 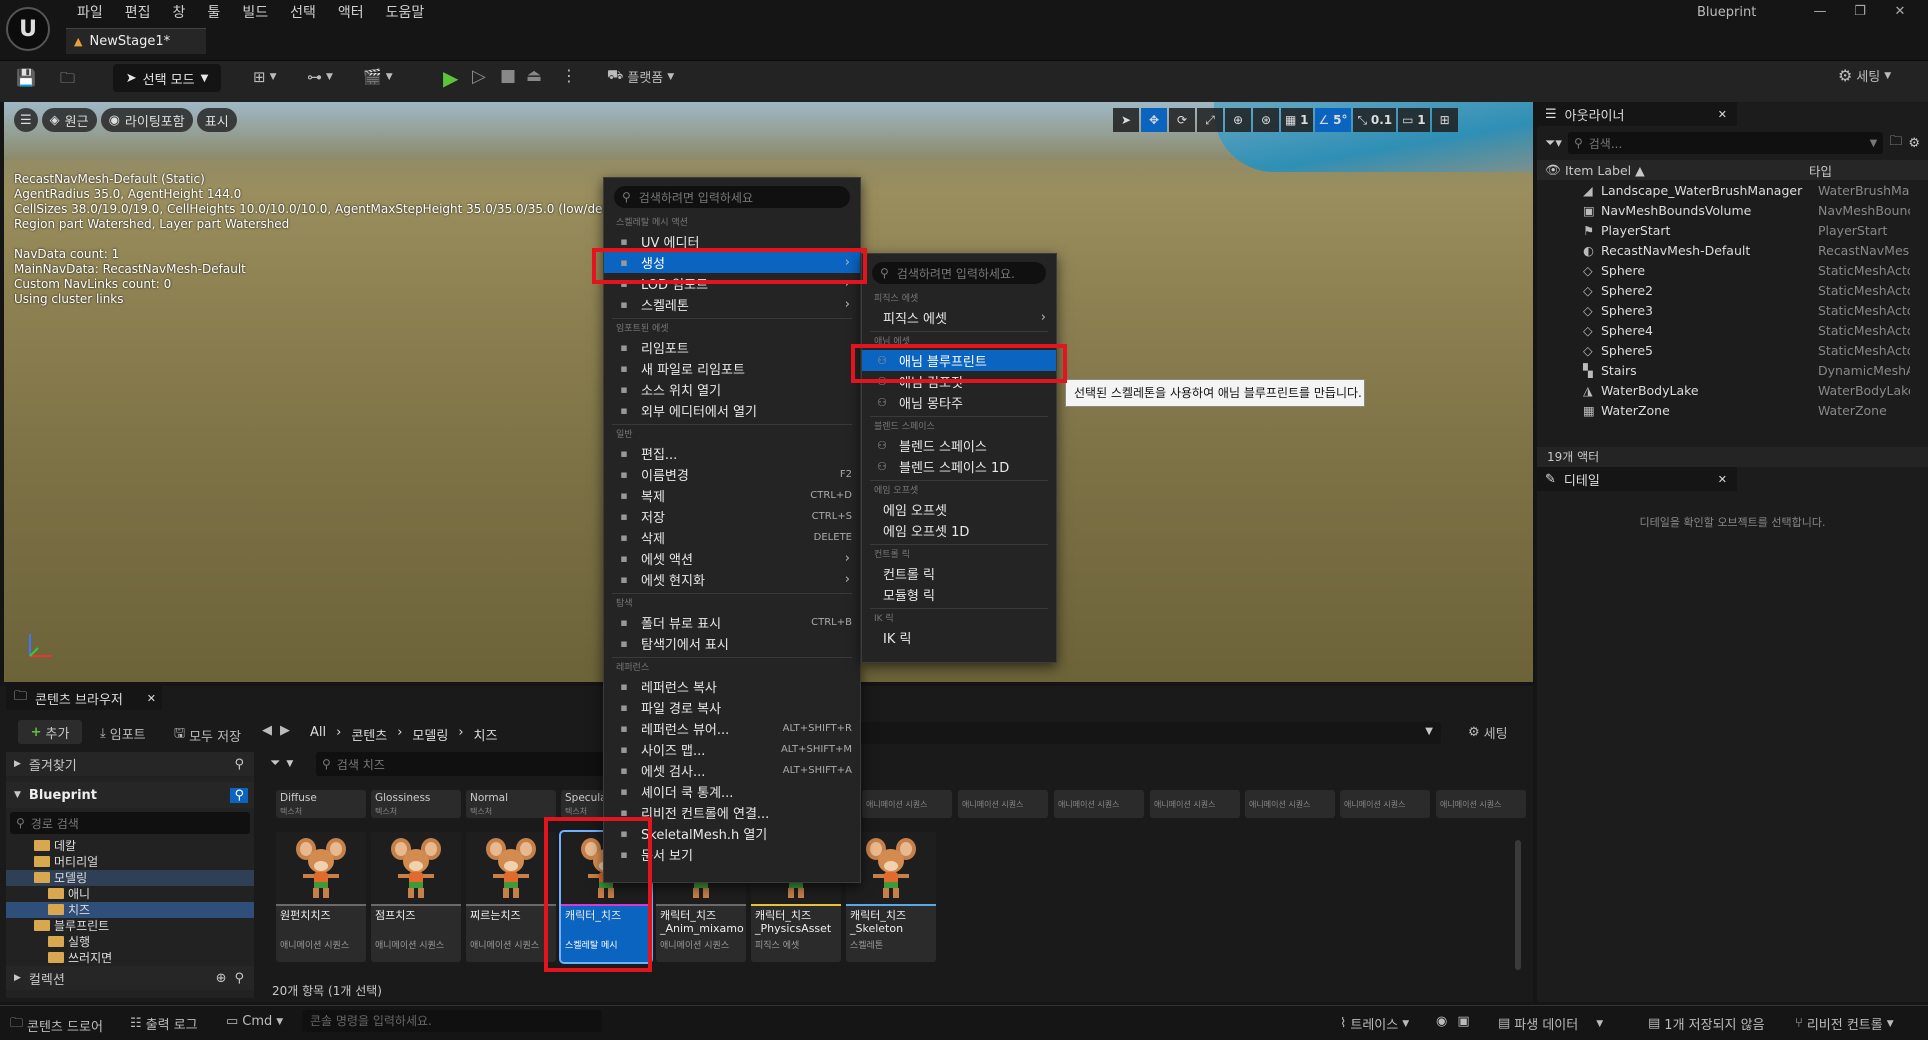 What do you see at coordinates (1900, 12) in the screenshot?
I see `close-icon: ✕` at bounding box center [1900, 12].